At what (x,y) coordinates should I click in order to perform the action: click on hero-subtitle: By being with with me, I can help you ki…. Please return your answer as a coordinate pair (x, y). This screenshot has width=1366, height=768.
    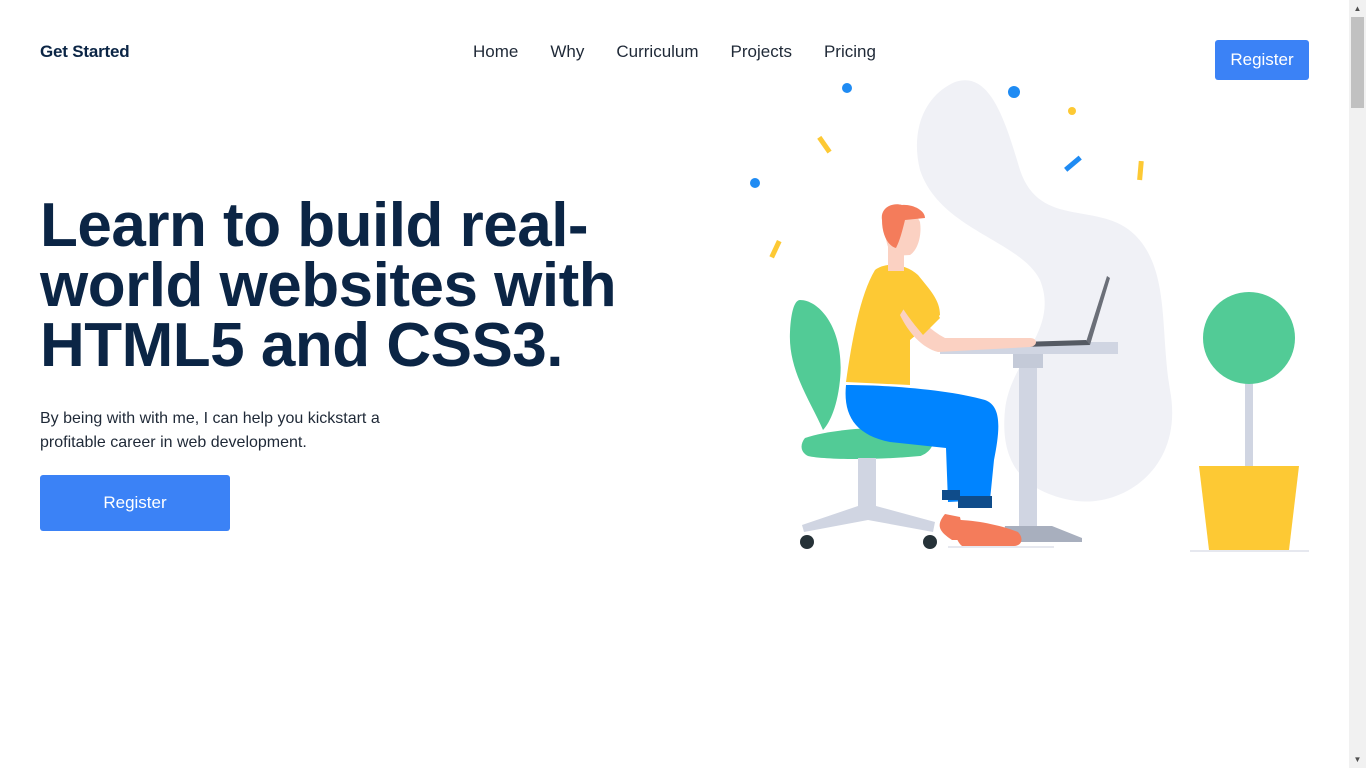
    Looking at the image, I should click on (210, 430).